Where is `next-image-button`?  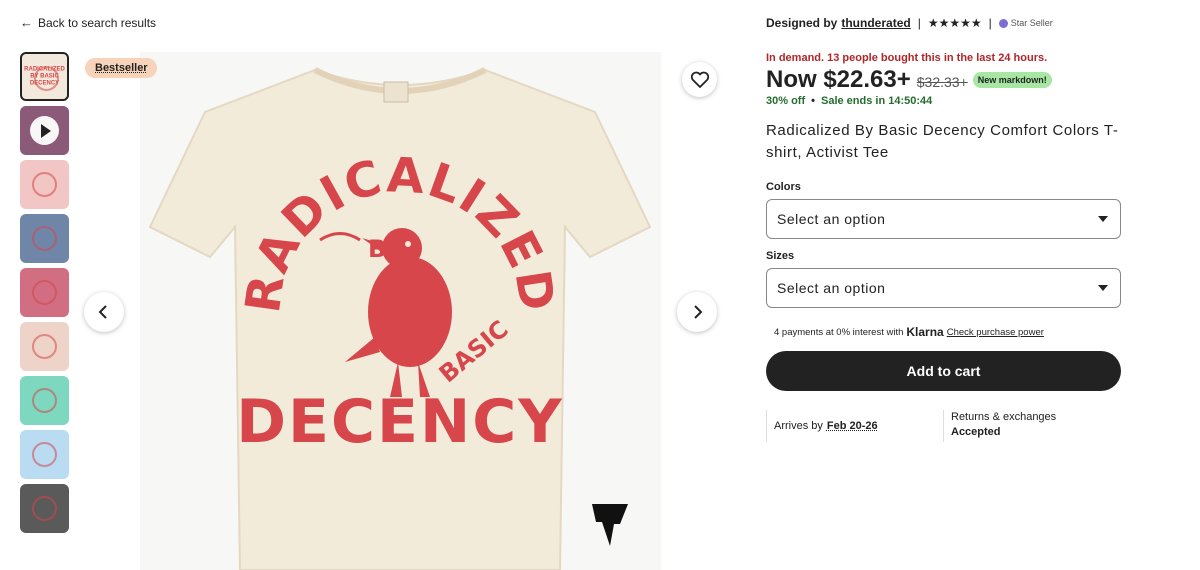
next-image-button is located at coordinates (697, 312).